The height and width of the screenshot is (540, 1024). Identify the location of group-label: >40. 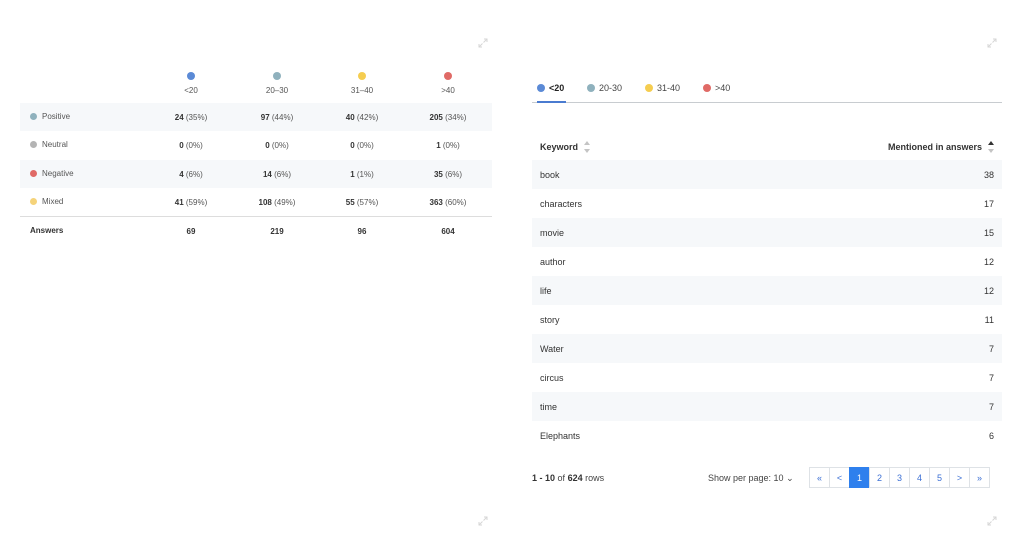
(448, 90).